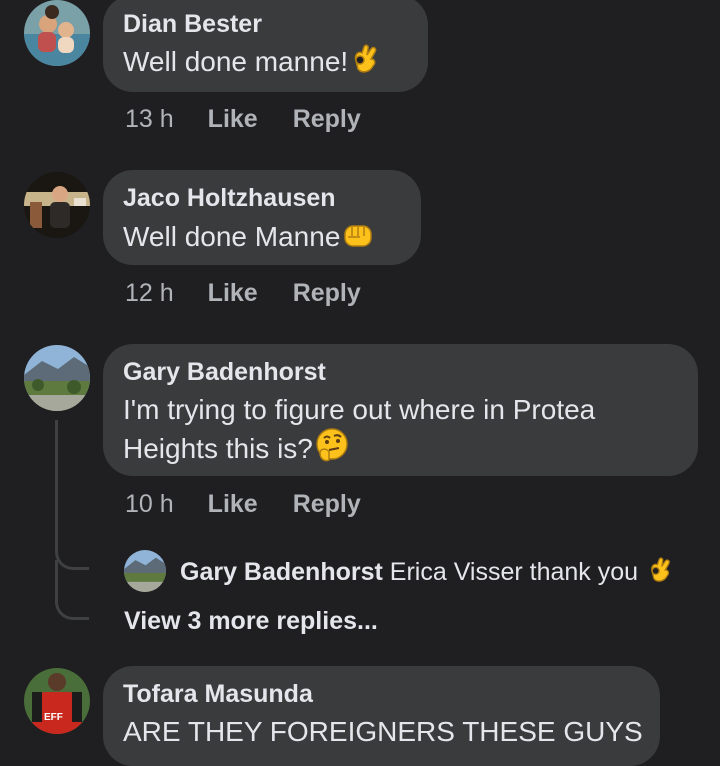 This screenshot has height=766, width=720. What do you see at coordinates (149, 504) in the screenshot?
I see `comment-time: 10 h` at bounding box center [149, 504].